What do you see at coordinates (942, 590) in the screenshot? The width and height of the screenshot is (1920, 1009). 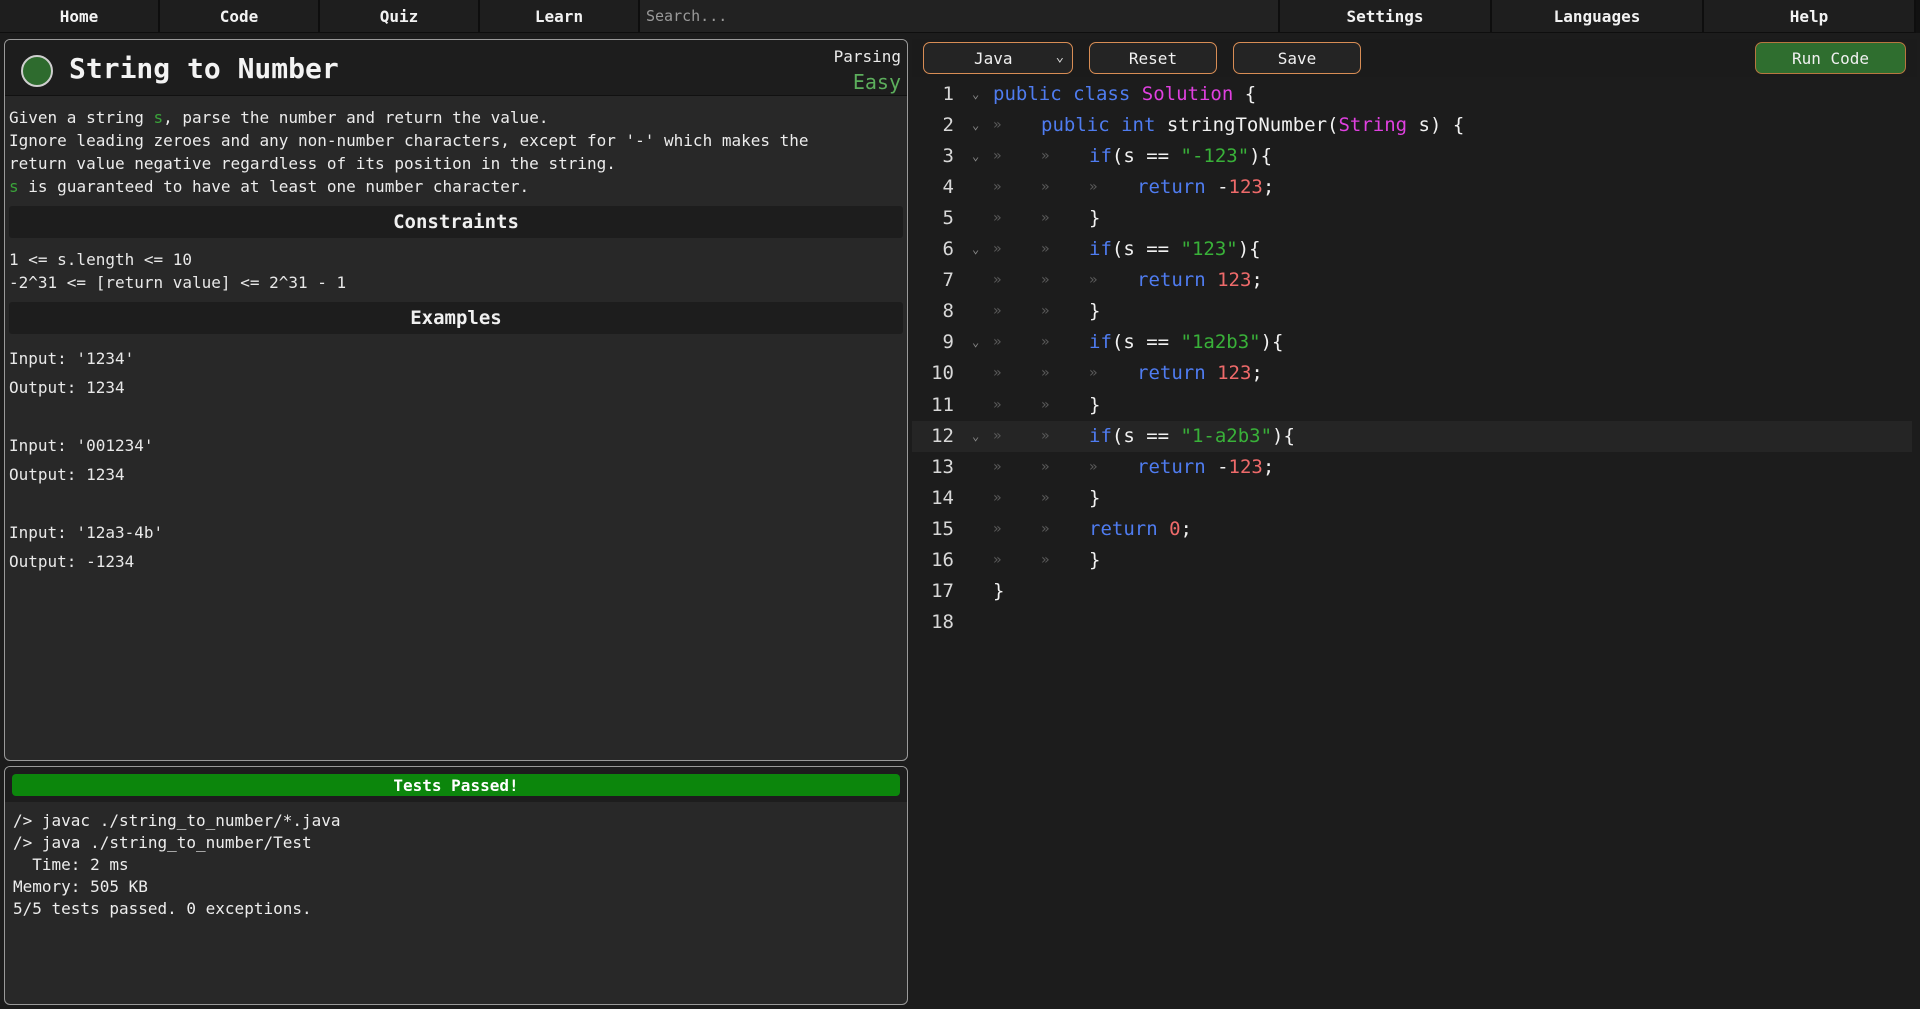 I see `line-number: 17` at bounding box center [942, 590].